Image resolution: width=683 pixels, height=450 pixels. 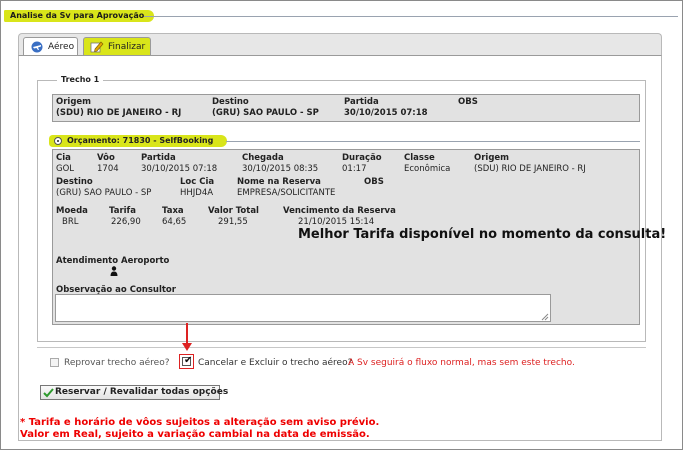 I want to click on trecho-partida-value: 30/10/2015 07:18, so click(x=386, y=113).